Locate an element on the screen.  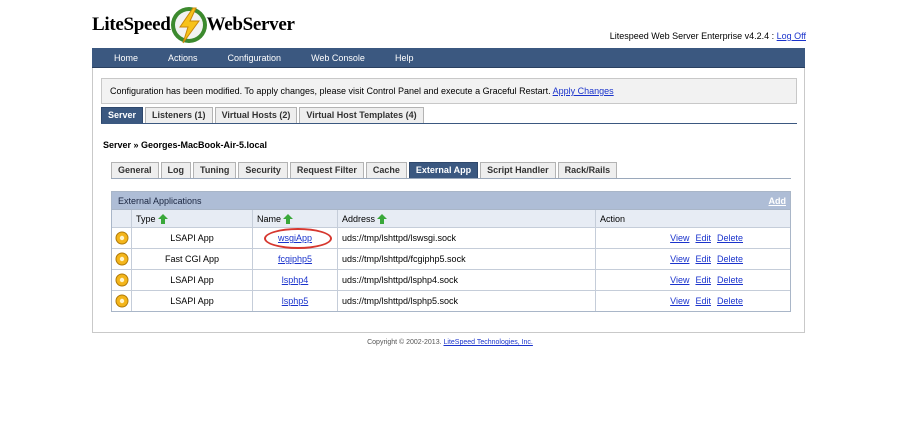
header-address-label: Address is located at coordinates (359, 218).